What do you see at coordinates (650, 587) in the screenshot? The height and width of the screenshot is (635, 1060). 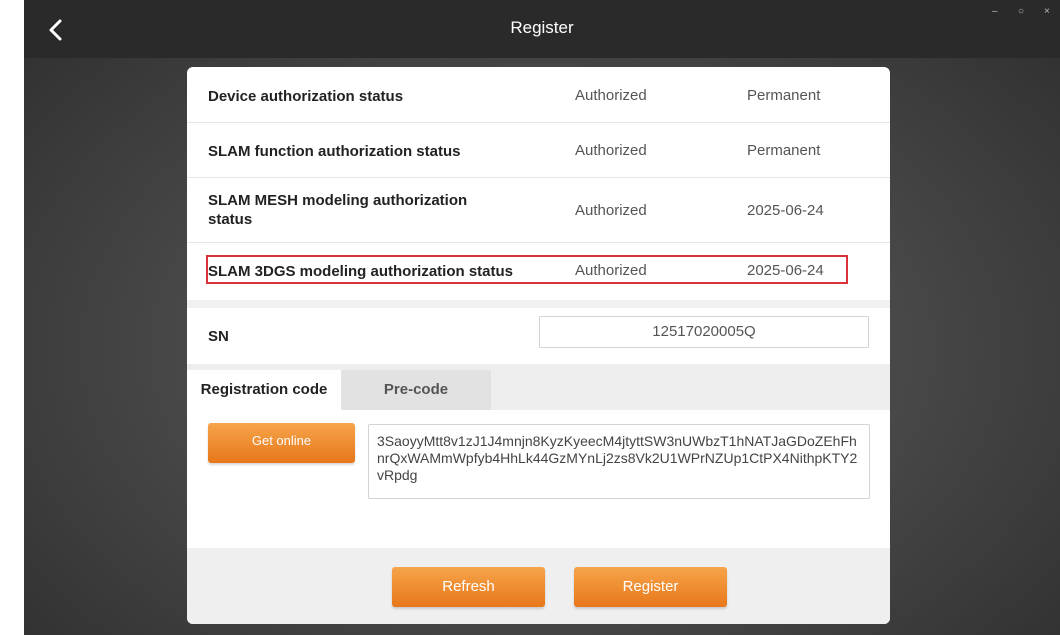 I see `register-button: Register` at bounding box center [650, 587].